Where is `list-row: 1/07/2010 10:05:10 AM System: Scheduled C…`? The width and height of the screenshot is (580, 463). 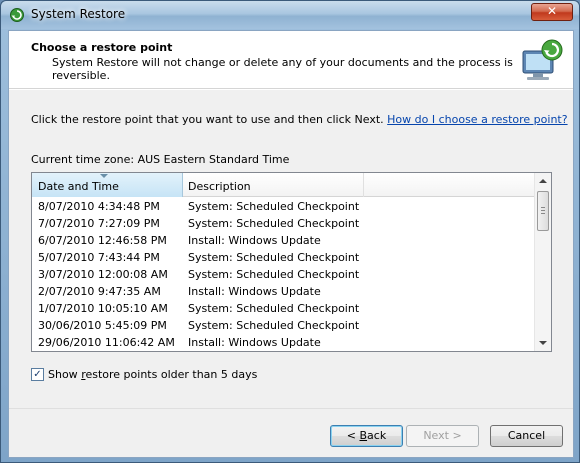
list-row: 1/07/2010 10:05:10 AM System: Scheduled C… is located at coordinates (283, 308).